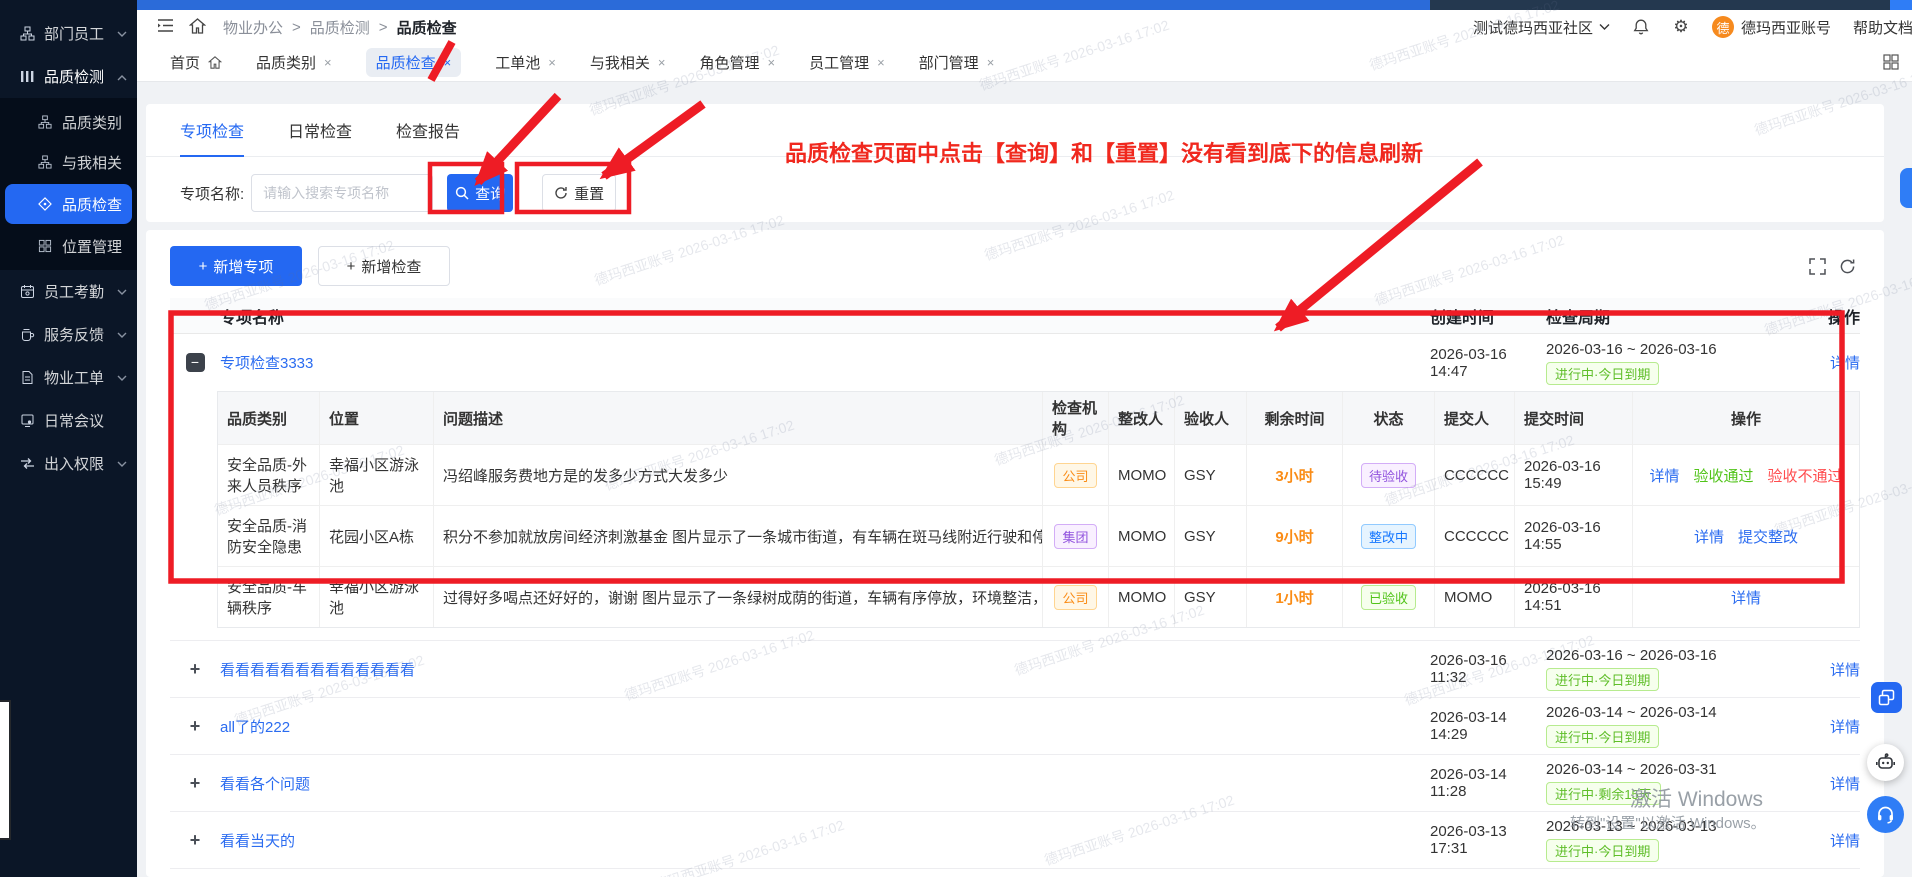 This screenshot has width=1912, height=877. Describe the element at coordinates (320, 130) in the screenshot. I see `subtab-daily-check: 日常检查` at that location.